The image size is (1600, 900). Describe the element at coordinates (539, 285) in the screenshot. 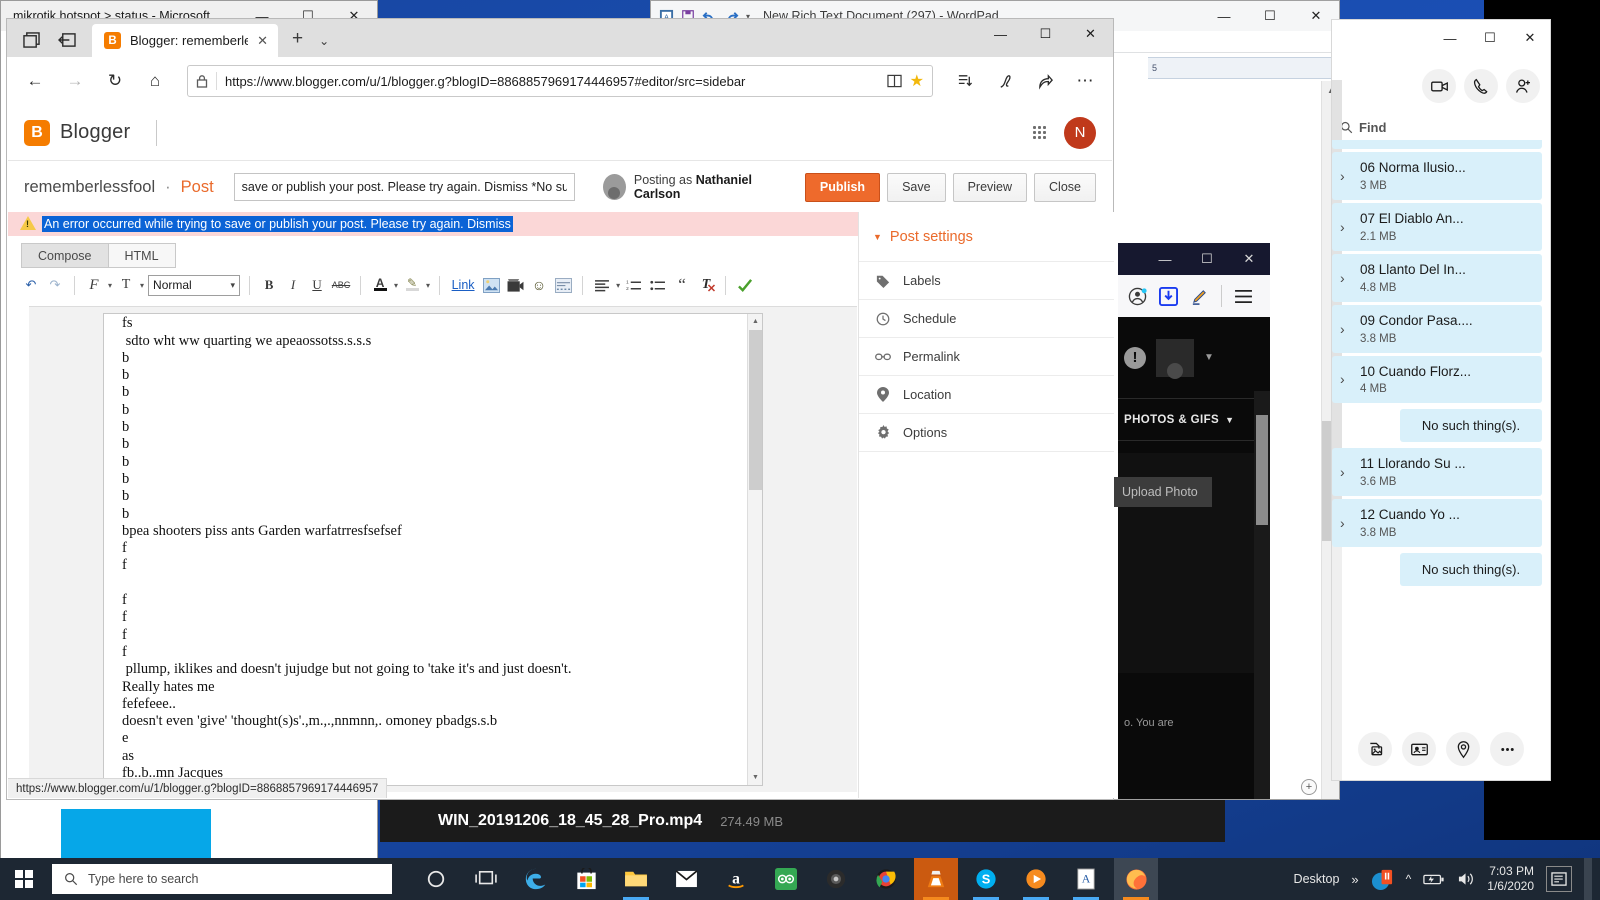

I see `insert-emoji-icon: ☺` at that location.